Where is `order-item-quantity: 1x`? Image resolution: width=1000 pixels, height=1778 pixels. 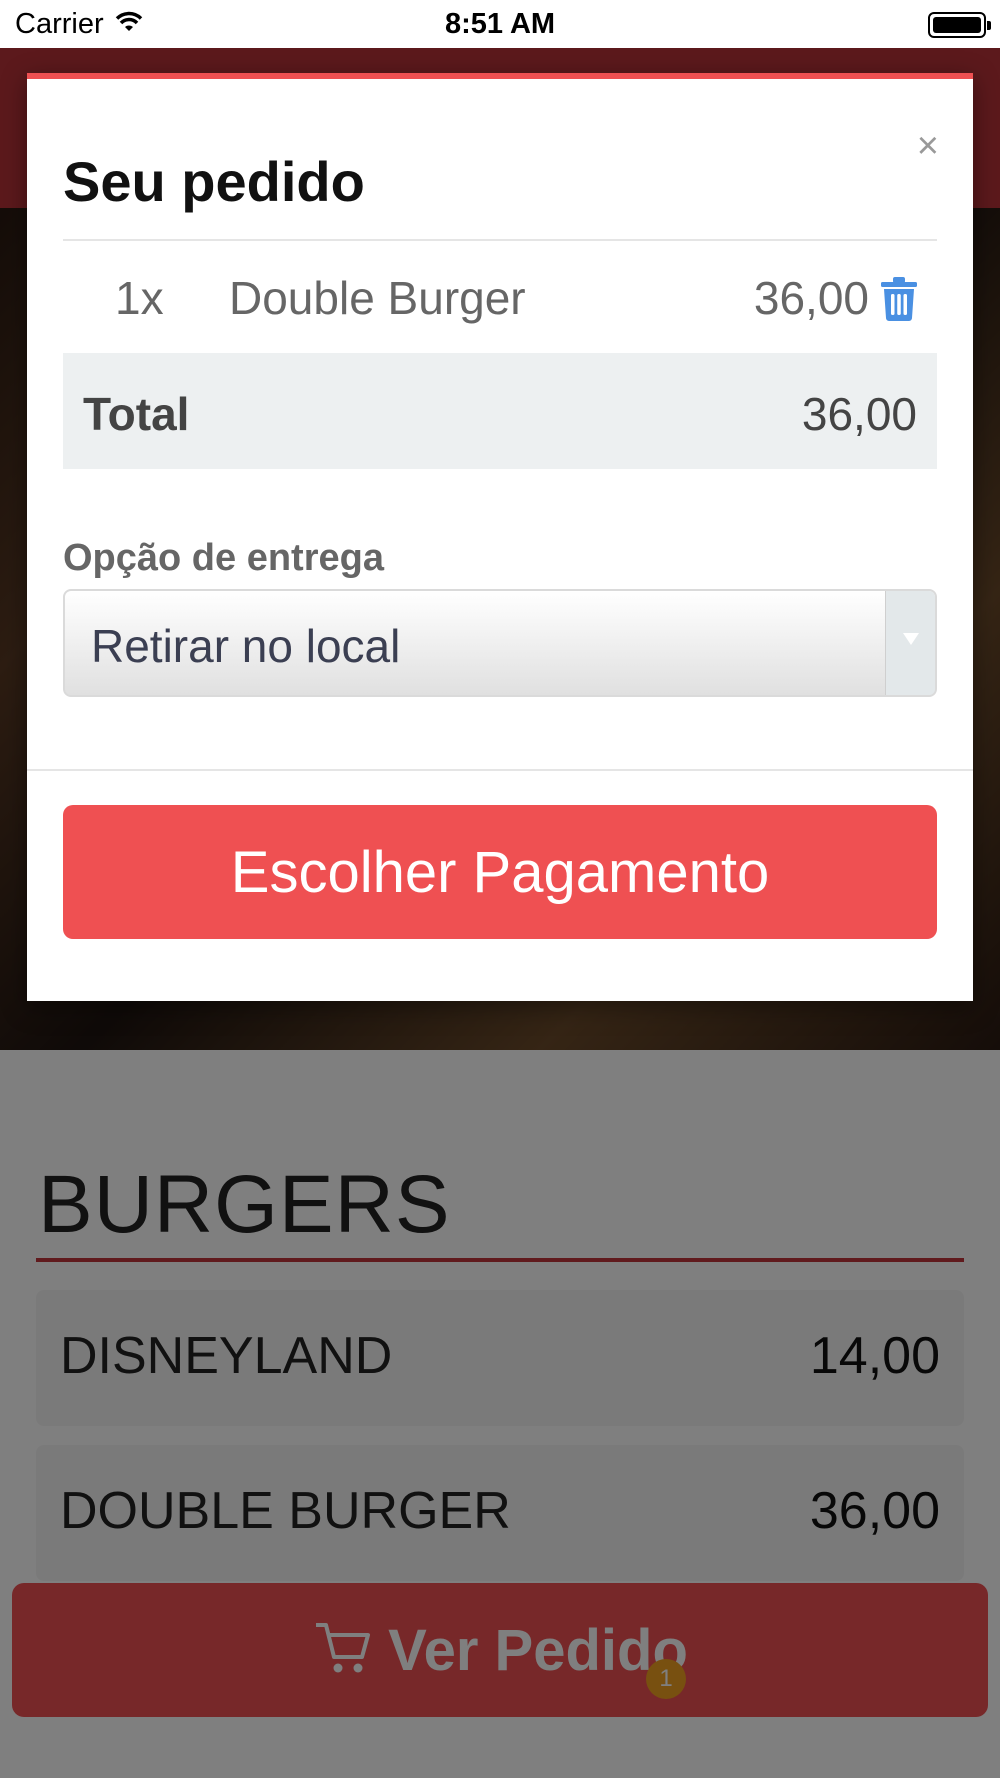
order-item-quantity: 1x is located at coordinates (139, 298).